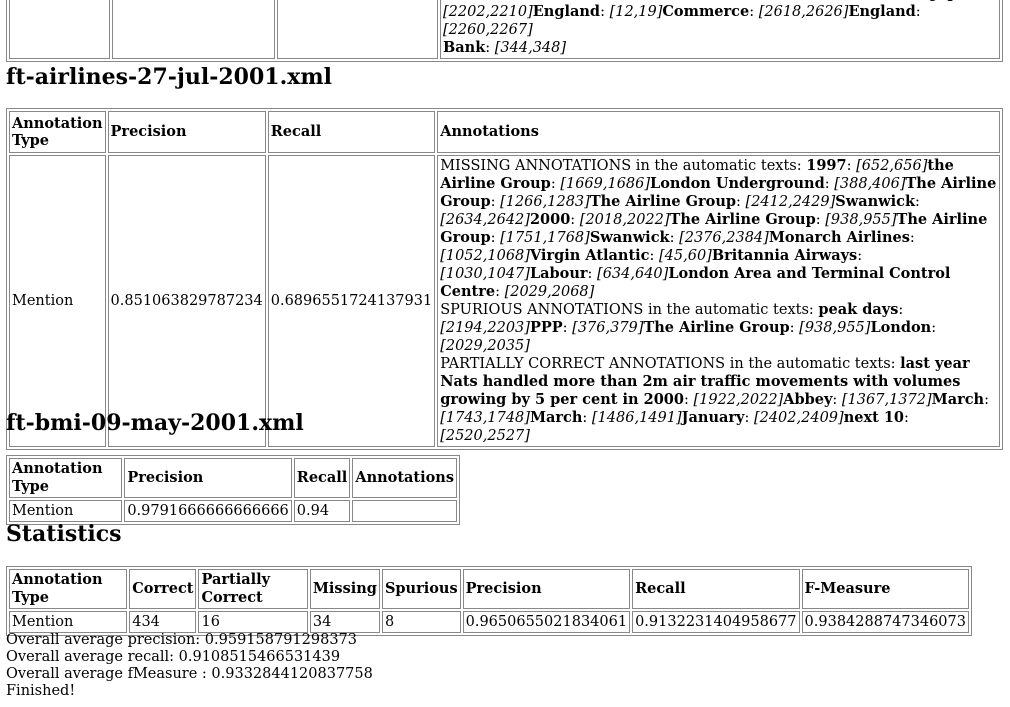  What do you see at coordinates (485, 418) in the screenshot?
I see `annotation-offset: [1743,1748]` at bounding box center [485, 418].